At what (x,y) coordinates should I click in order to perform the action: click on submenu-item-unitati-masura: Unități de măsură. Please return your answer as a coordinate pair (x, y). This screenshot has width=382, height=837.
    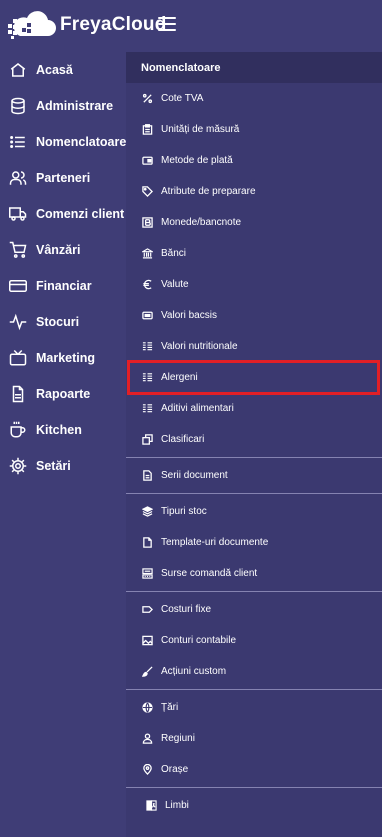
    Looking at the image, I should click on (254, 129).